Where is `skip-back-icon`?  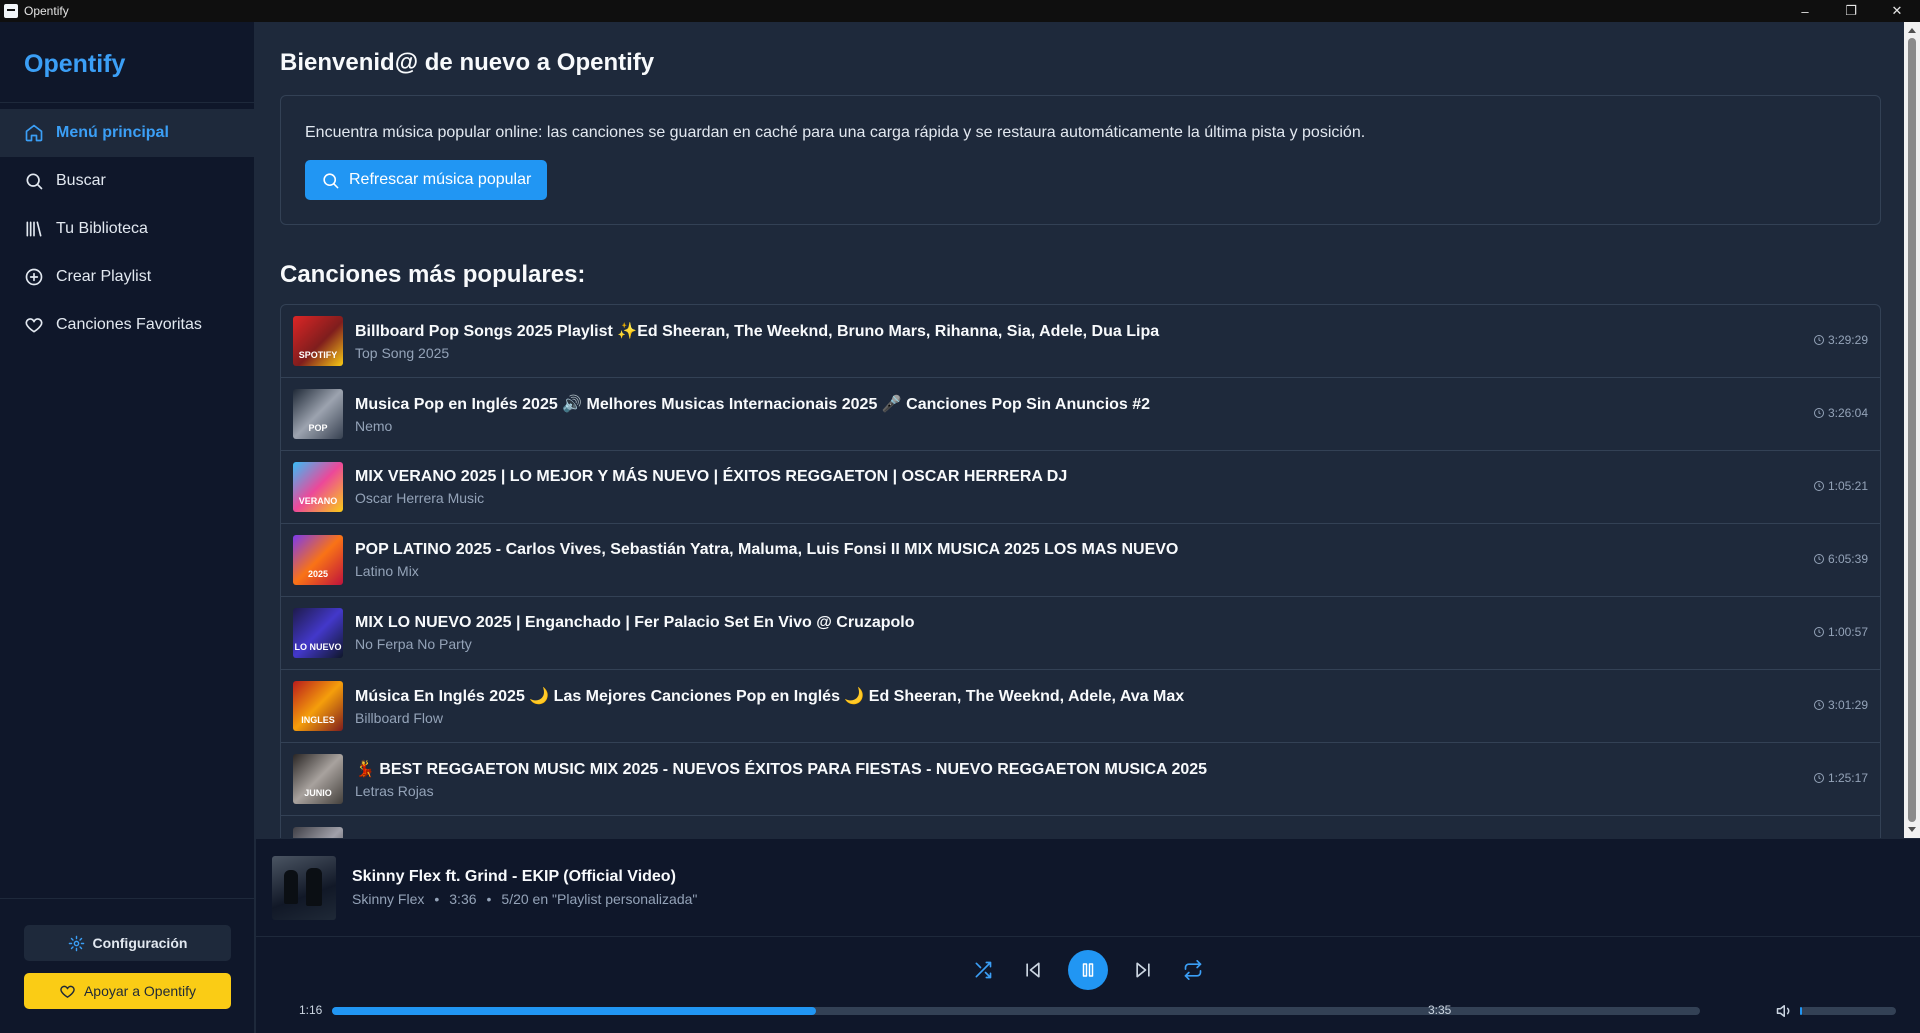 skip-back-icon is located at coordinates (1033, 970).